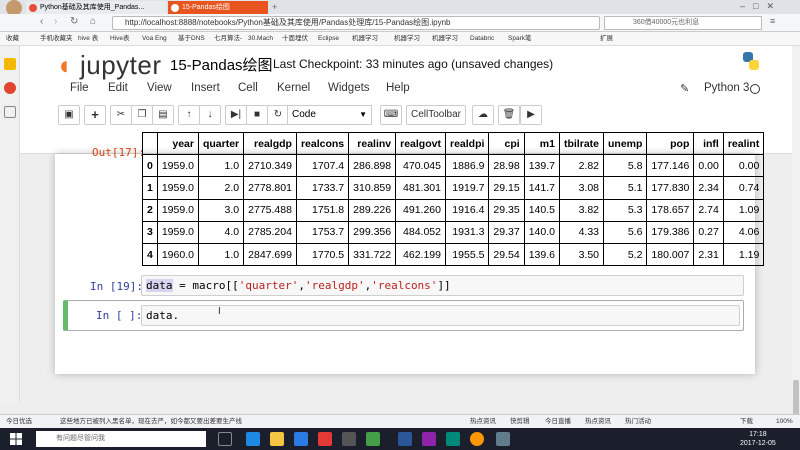 This screenshot has width=800, height=450. Describe the element at coordinates (210, 115) in the screenshot. I see `move-down-icon: ↓` at that location.